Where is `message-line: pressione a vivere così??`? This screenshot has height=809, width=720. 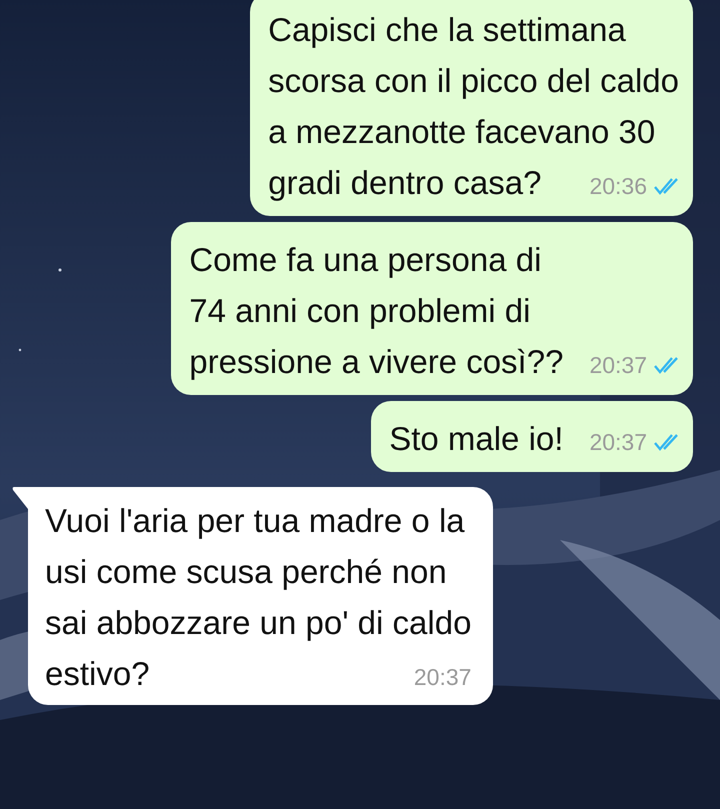
message-line: pressione a vivere così?? is located at coordinates (376, 361).